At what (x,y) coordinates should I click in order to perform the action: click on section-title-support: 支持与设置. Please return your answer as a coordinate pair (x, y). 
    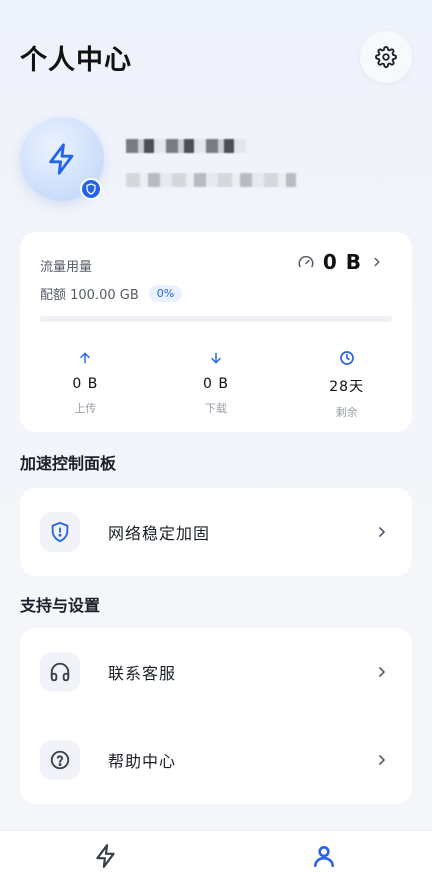
    Looking at the image, I should click on (60, 605).